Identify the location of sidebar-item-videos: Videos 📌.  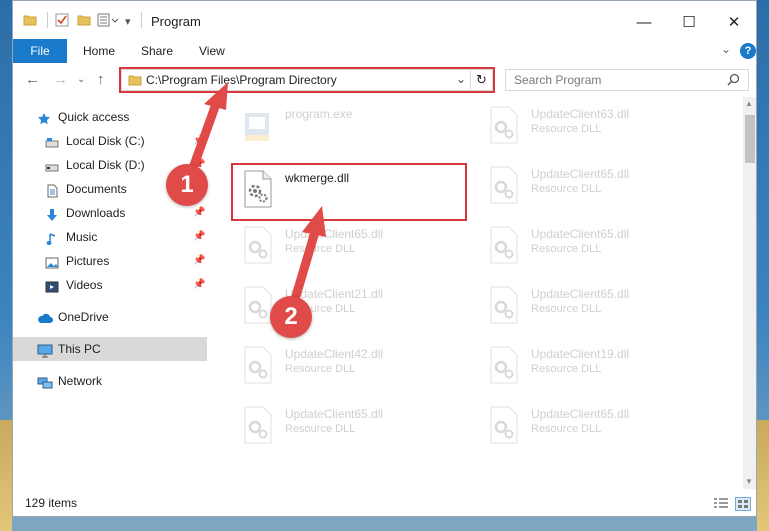
(110, 285).